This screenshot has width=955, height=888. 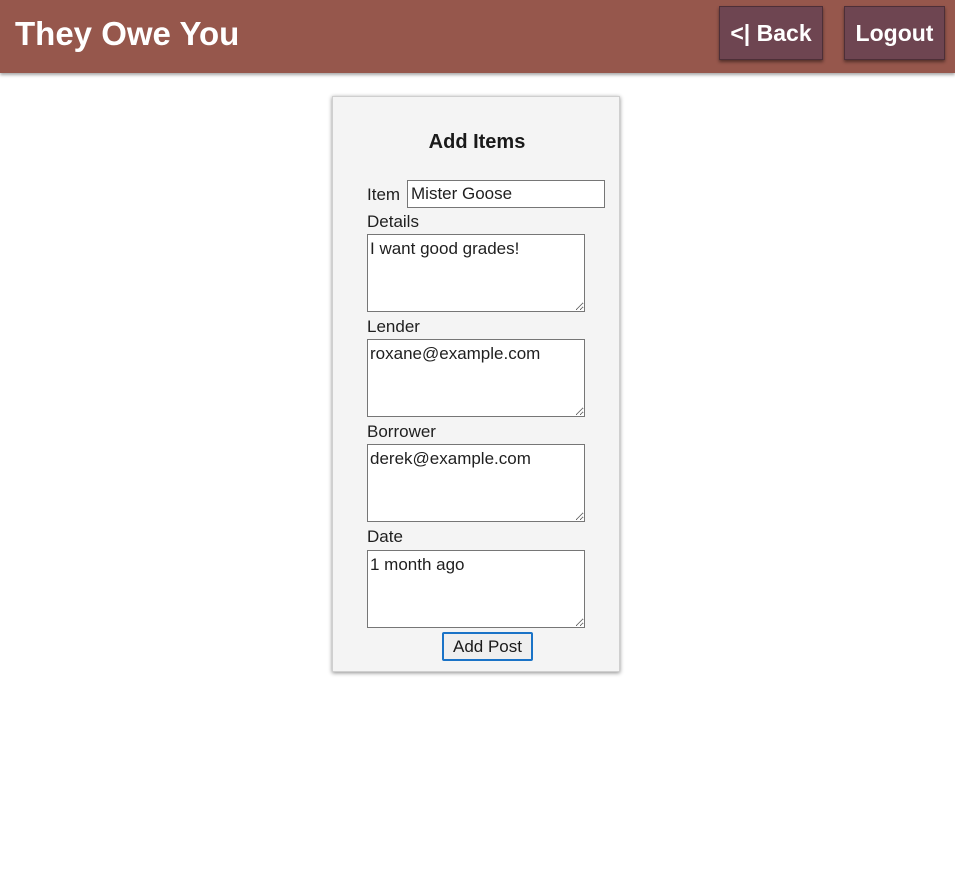 I want to click on borrower-textarea: derek@example.com, so click(x=476, y=483).